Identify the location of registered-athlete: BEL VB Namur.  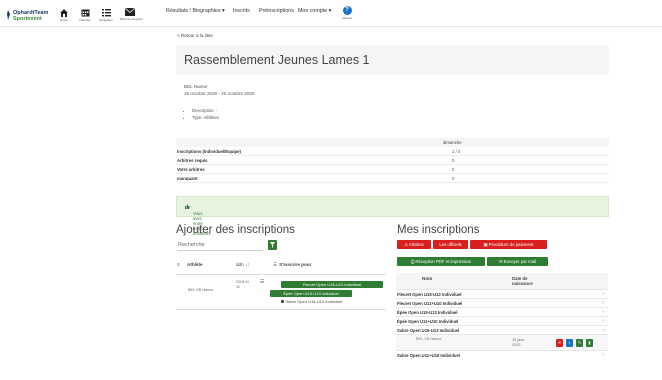
(429, 339).